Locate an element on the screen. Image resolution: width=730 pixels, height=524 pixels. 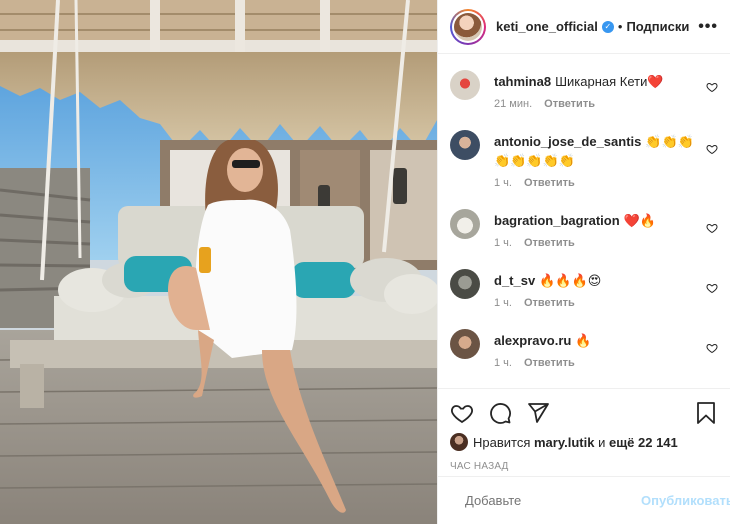
add-comment-bar: Опубликовать is located at coordinates (584, 500).